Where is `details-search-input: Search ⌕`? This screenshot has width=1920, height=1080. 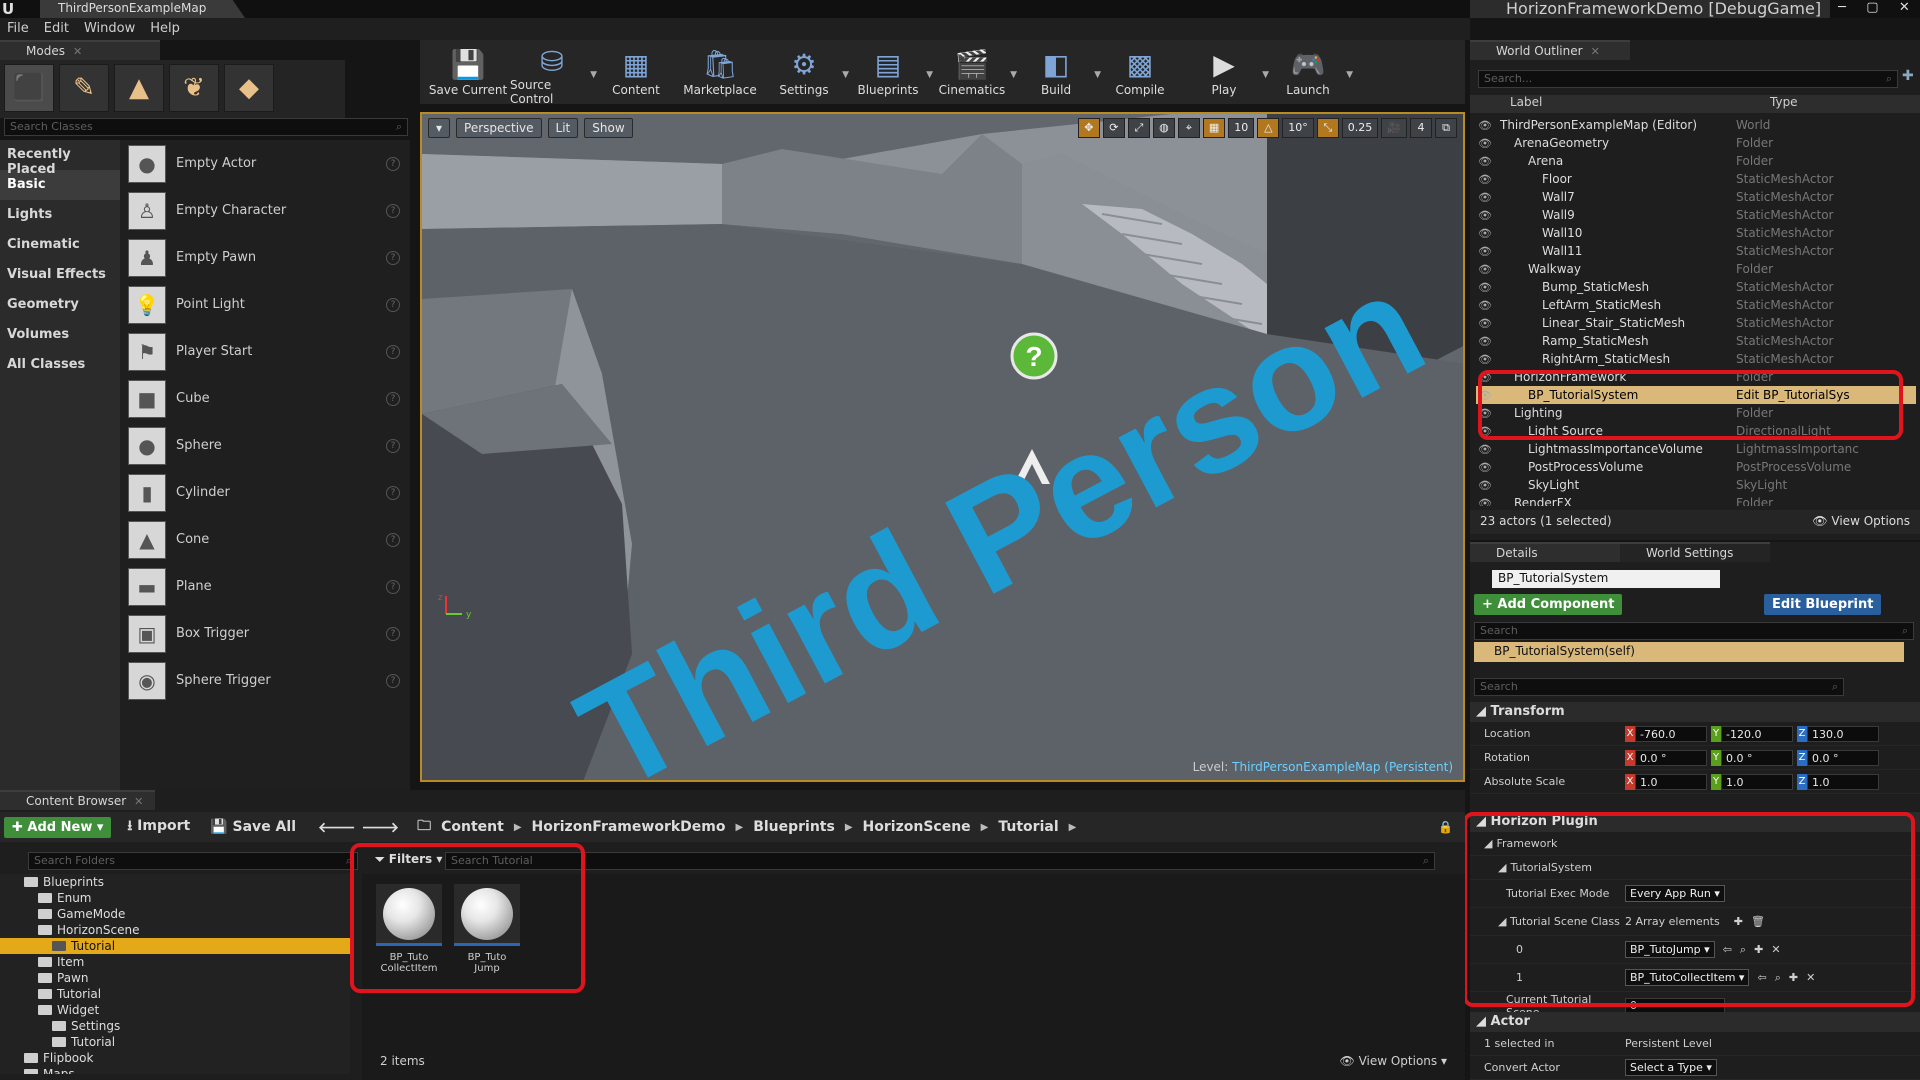
details-search-input: Search ⌕ is located at coordinates (1659, 687).